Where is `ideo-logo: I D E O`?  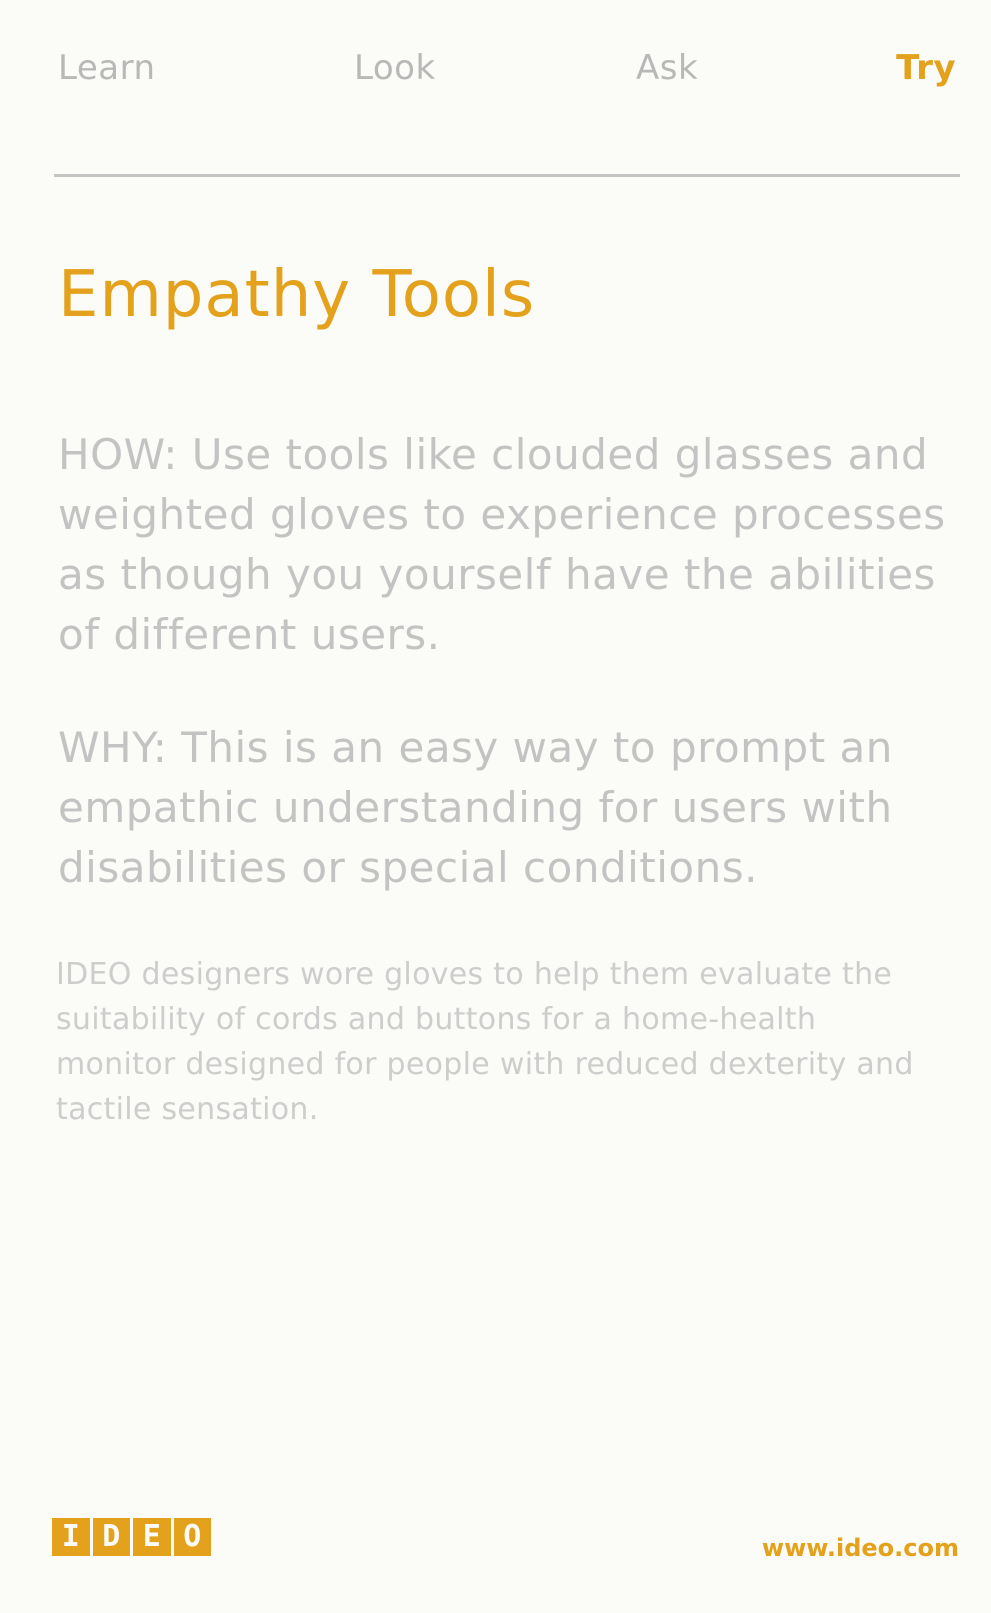 ideo-logo: I D E O is located at coordinates (133, 1540).